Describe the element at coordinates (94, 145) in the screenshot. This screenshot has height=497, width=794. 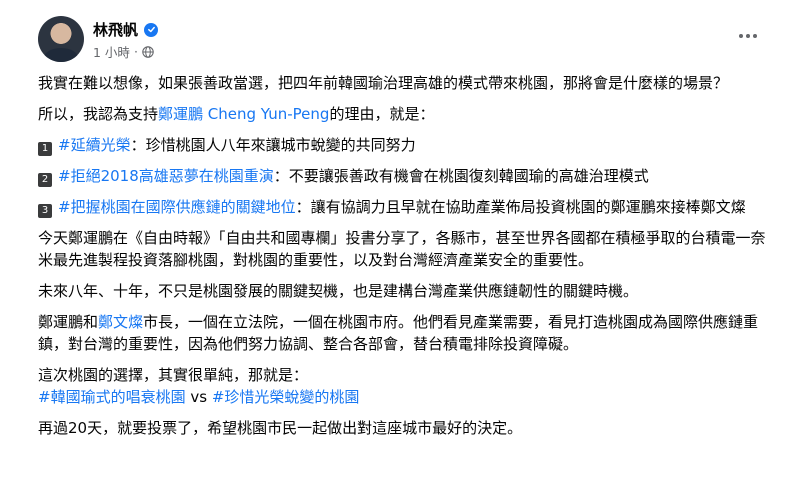
I see `hashtag-link: #延續光榮` at that location.